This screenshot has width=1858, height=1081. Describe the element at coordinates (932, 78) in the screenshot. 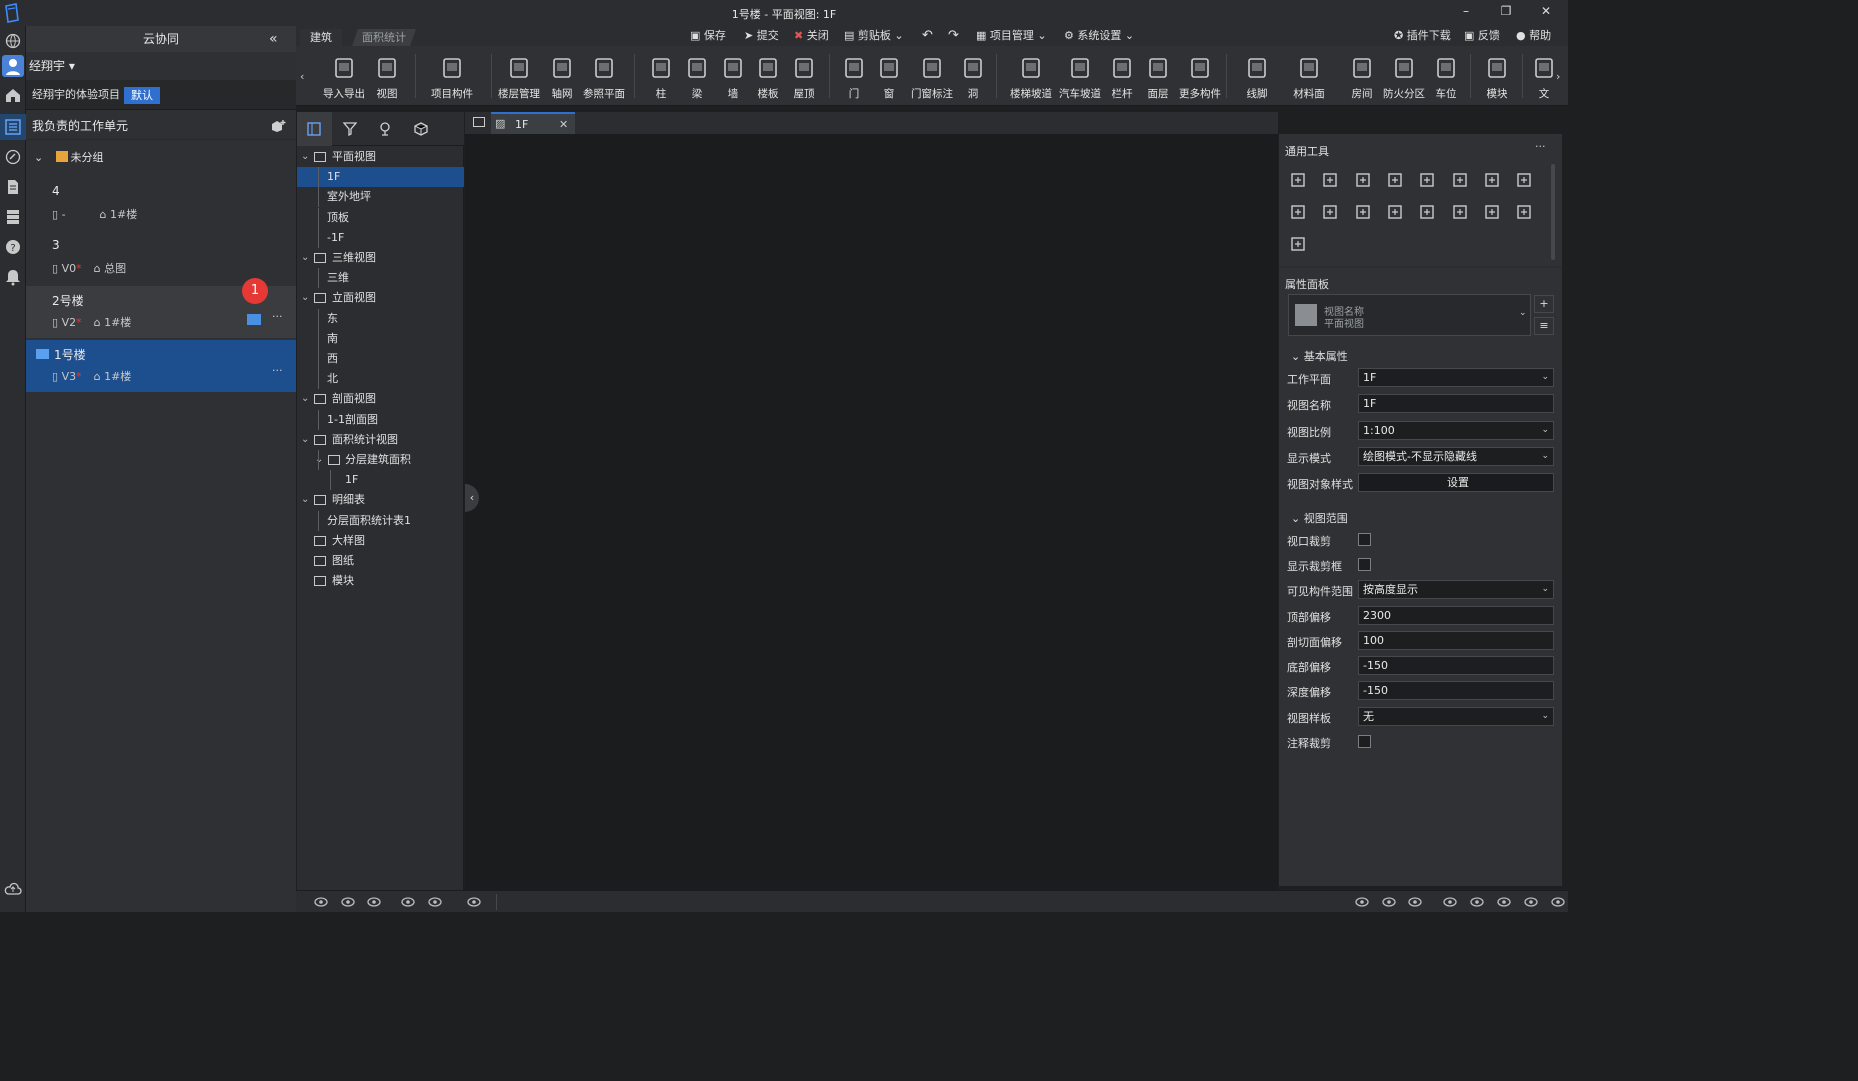

I see `ribbon-button-door-tag: 门窗标注` at that location.